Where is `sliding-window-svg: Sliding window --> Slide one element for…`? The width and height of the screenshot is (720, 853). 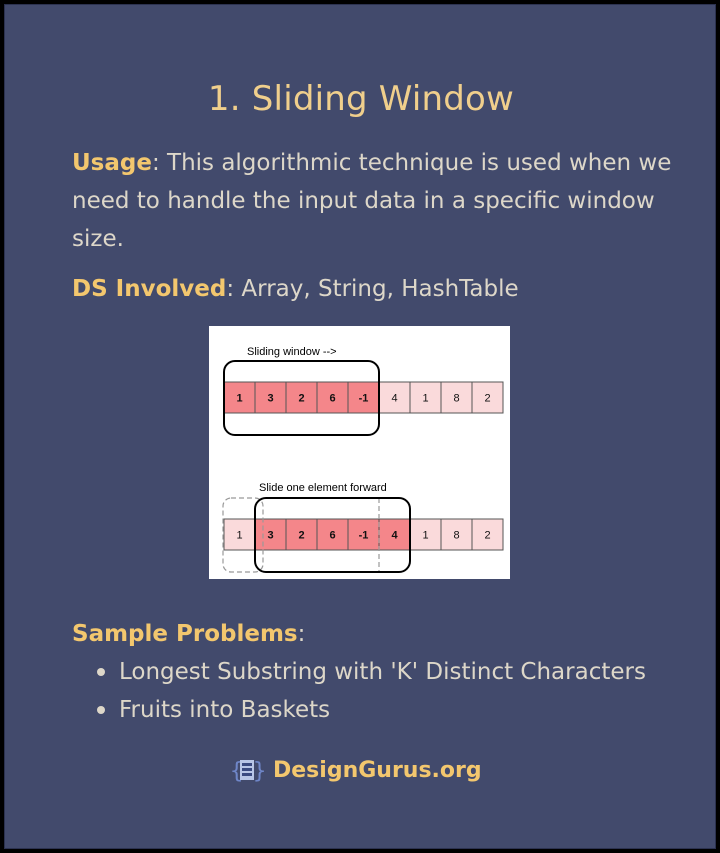 sliding-window-svg: Sliding window --> Slide one element for… is located at coordinates (363, 459).